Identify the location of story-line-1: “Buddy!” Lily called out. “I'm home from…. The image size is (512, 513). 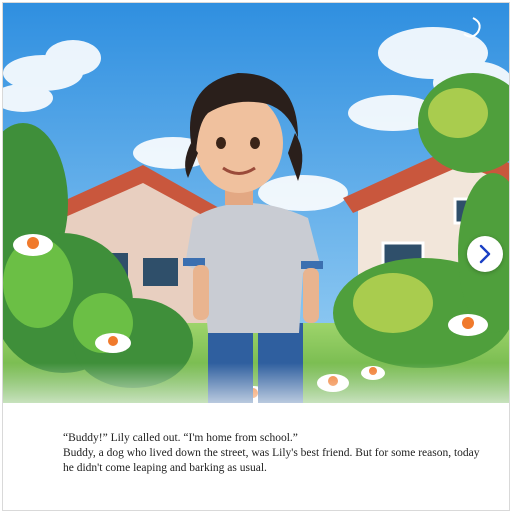
(180, 438).